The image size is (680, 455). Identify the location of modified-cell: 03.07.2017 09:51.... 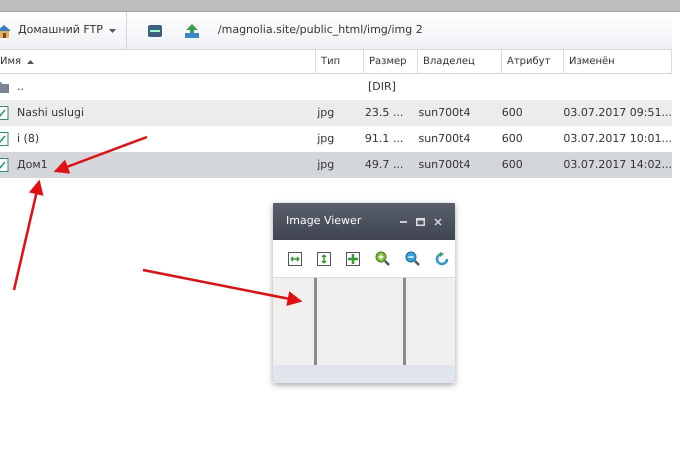
(617, 112).